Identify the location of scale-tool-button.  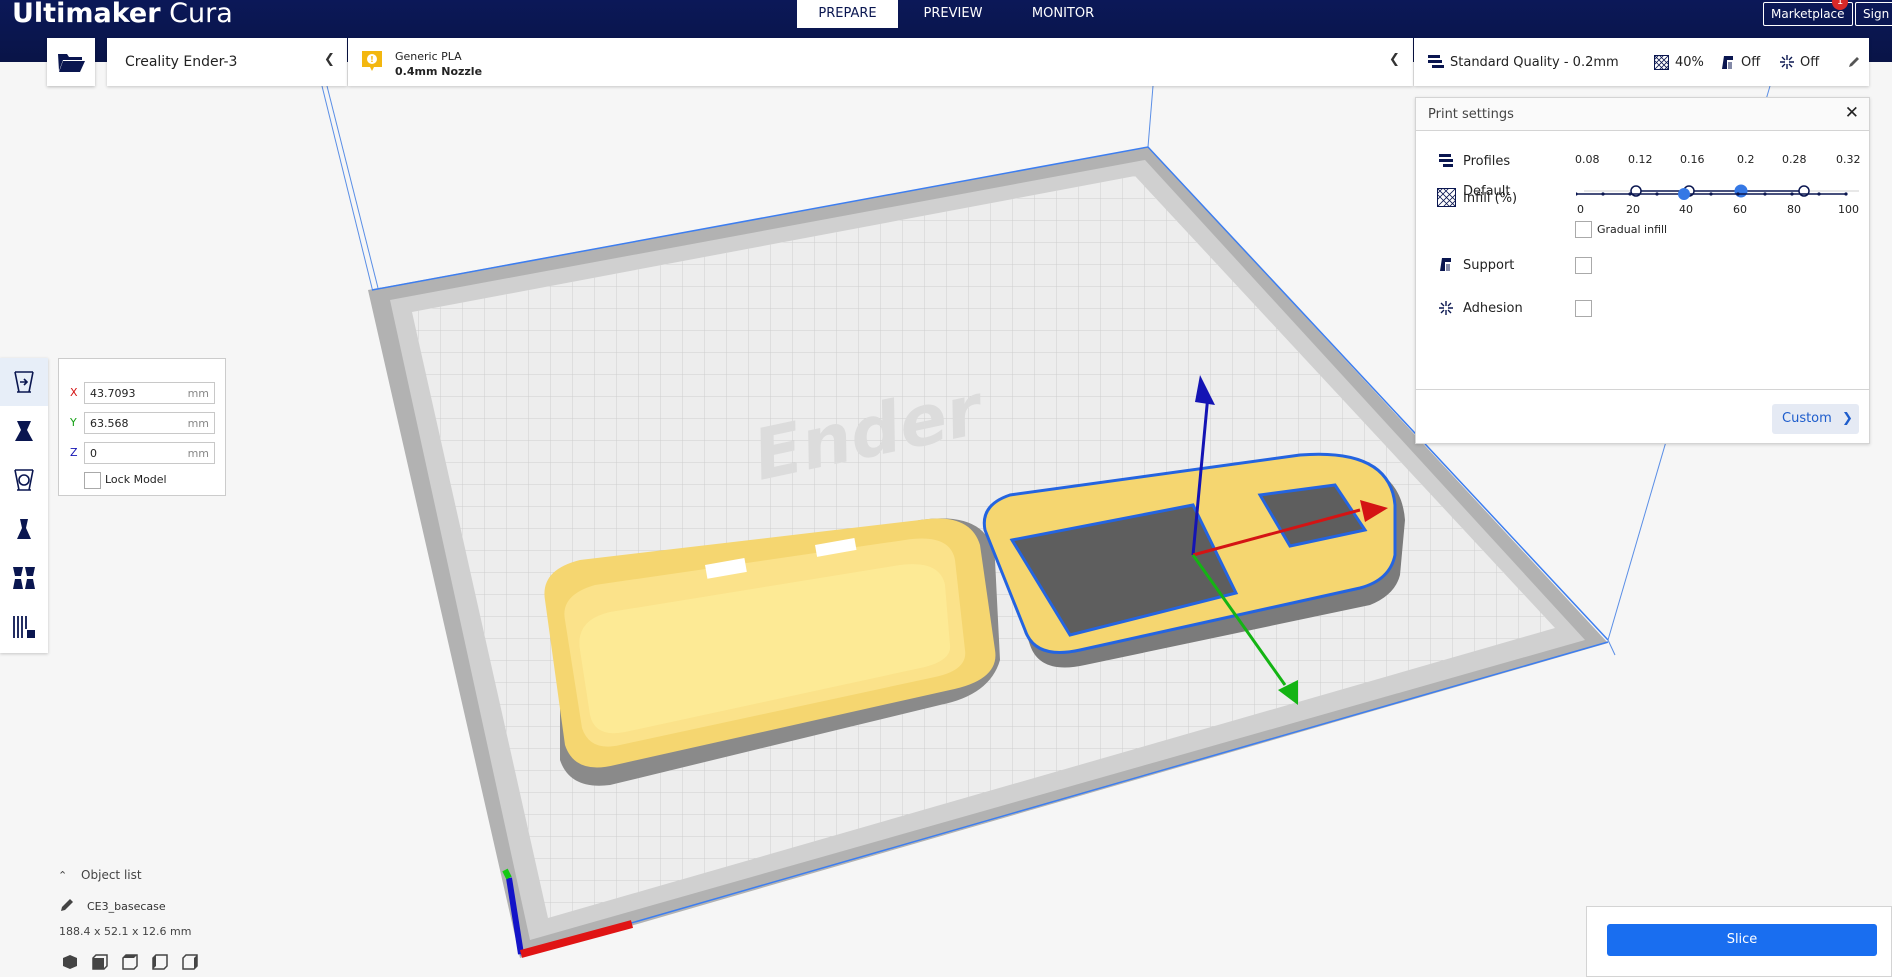
(24, 431).